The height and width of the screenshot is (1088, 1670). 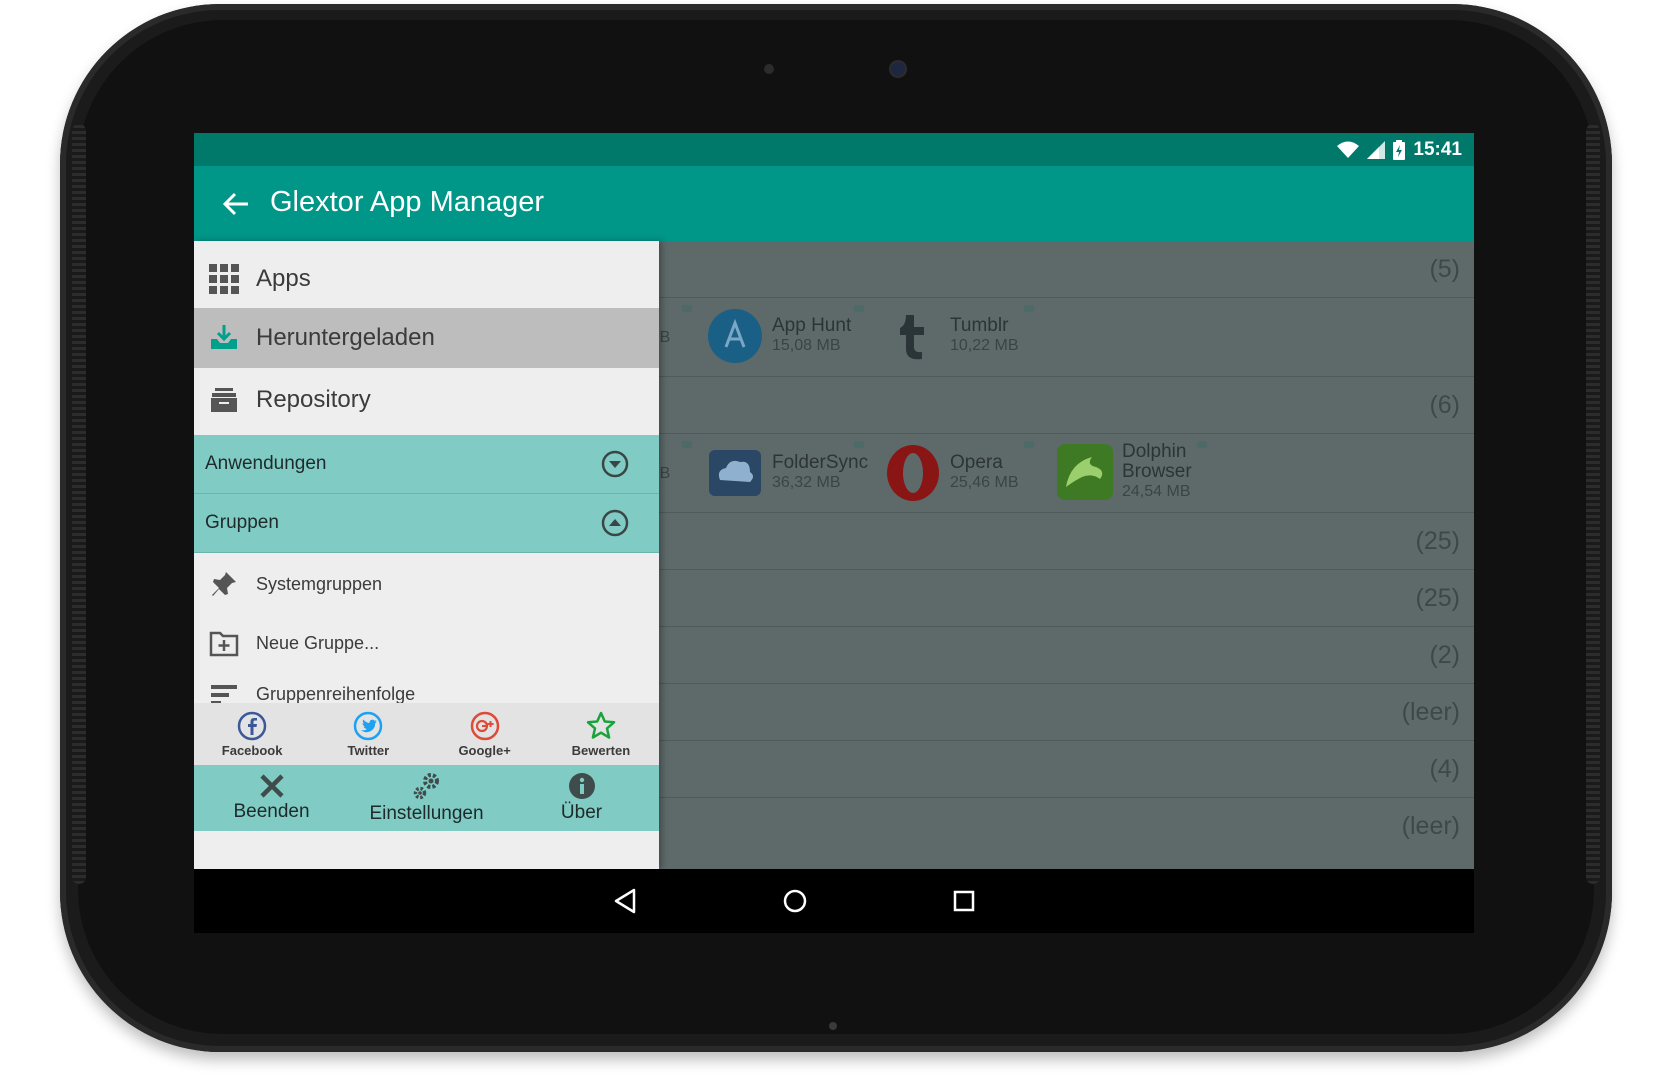 I want to click on nav-item-label: Apps, so click(x=283, y=278).